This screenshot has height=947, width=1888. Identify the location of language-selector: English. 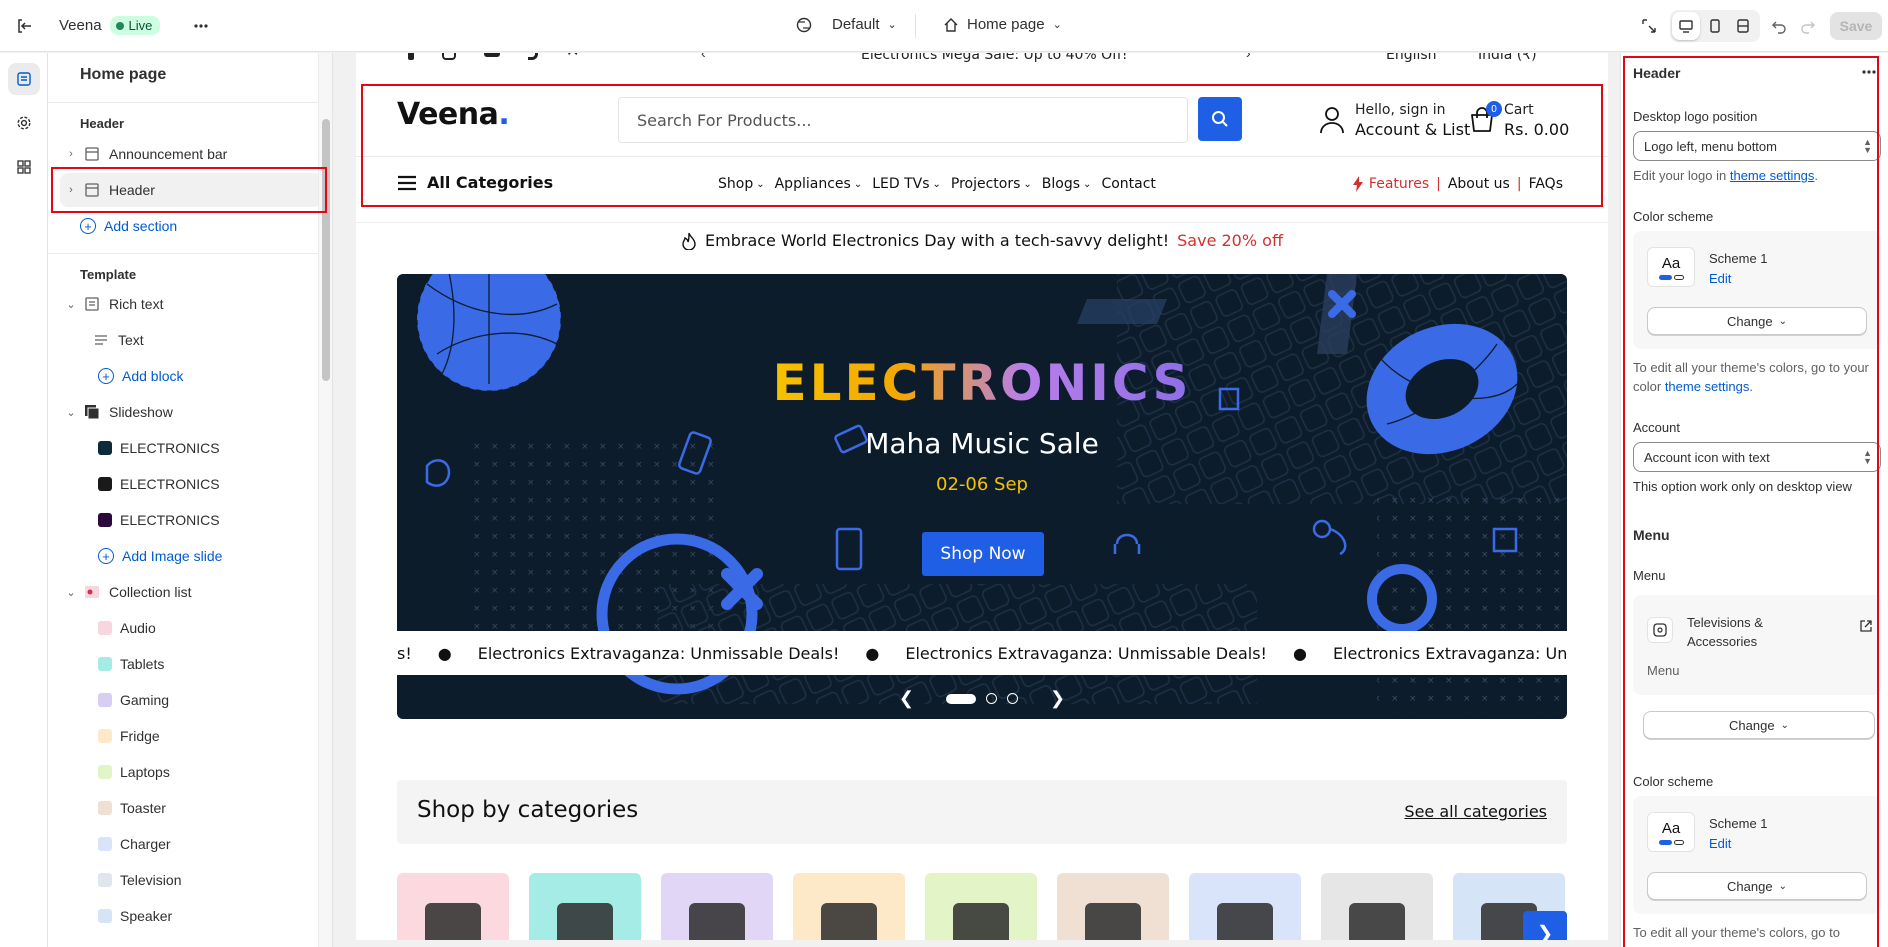
(1411, 58).